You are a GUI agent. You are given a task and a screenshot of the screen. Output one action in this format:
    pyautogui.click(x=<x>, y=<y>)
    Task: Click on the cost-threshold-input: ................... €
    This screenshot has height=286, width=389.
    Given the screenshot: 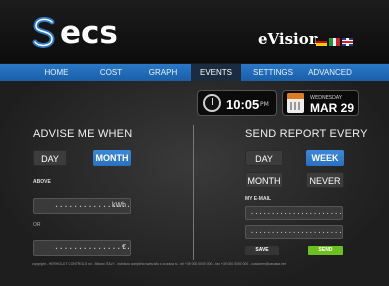 What is the action you would take?
    pyautogui.click(x=82, y=248)
    